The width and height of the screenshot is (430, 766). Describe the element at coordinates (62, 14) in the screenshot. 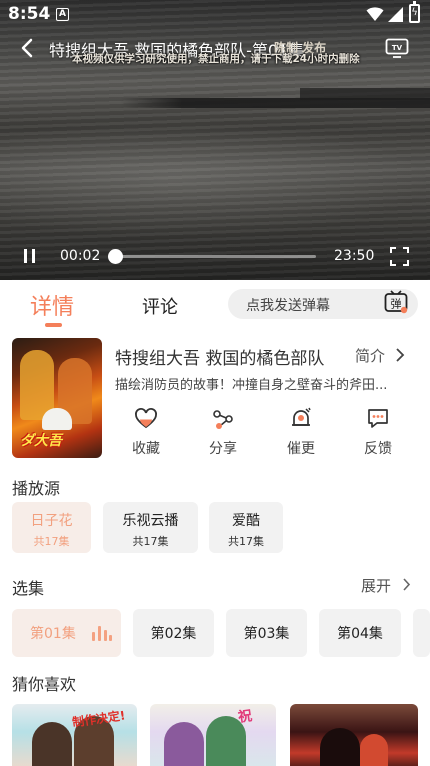

I see `notification-icon: A` at that location.